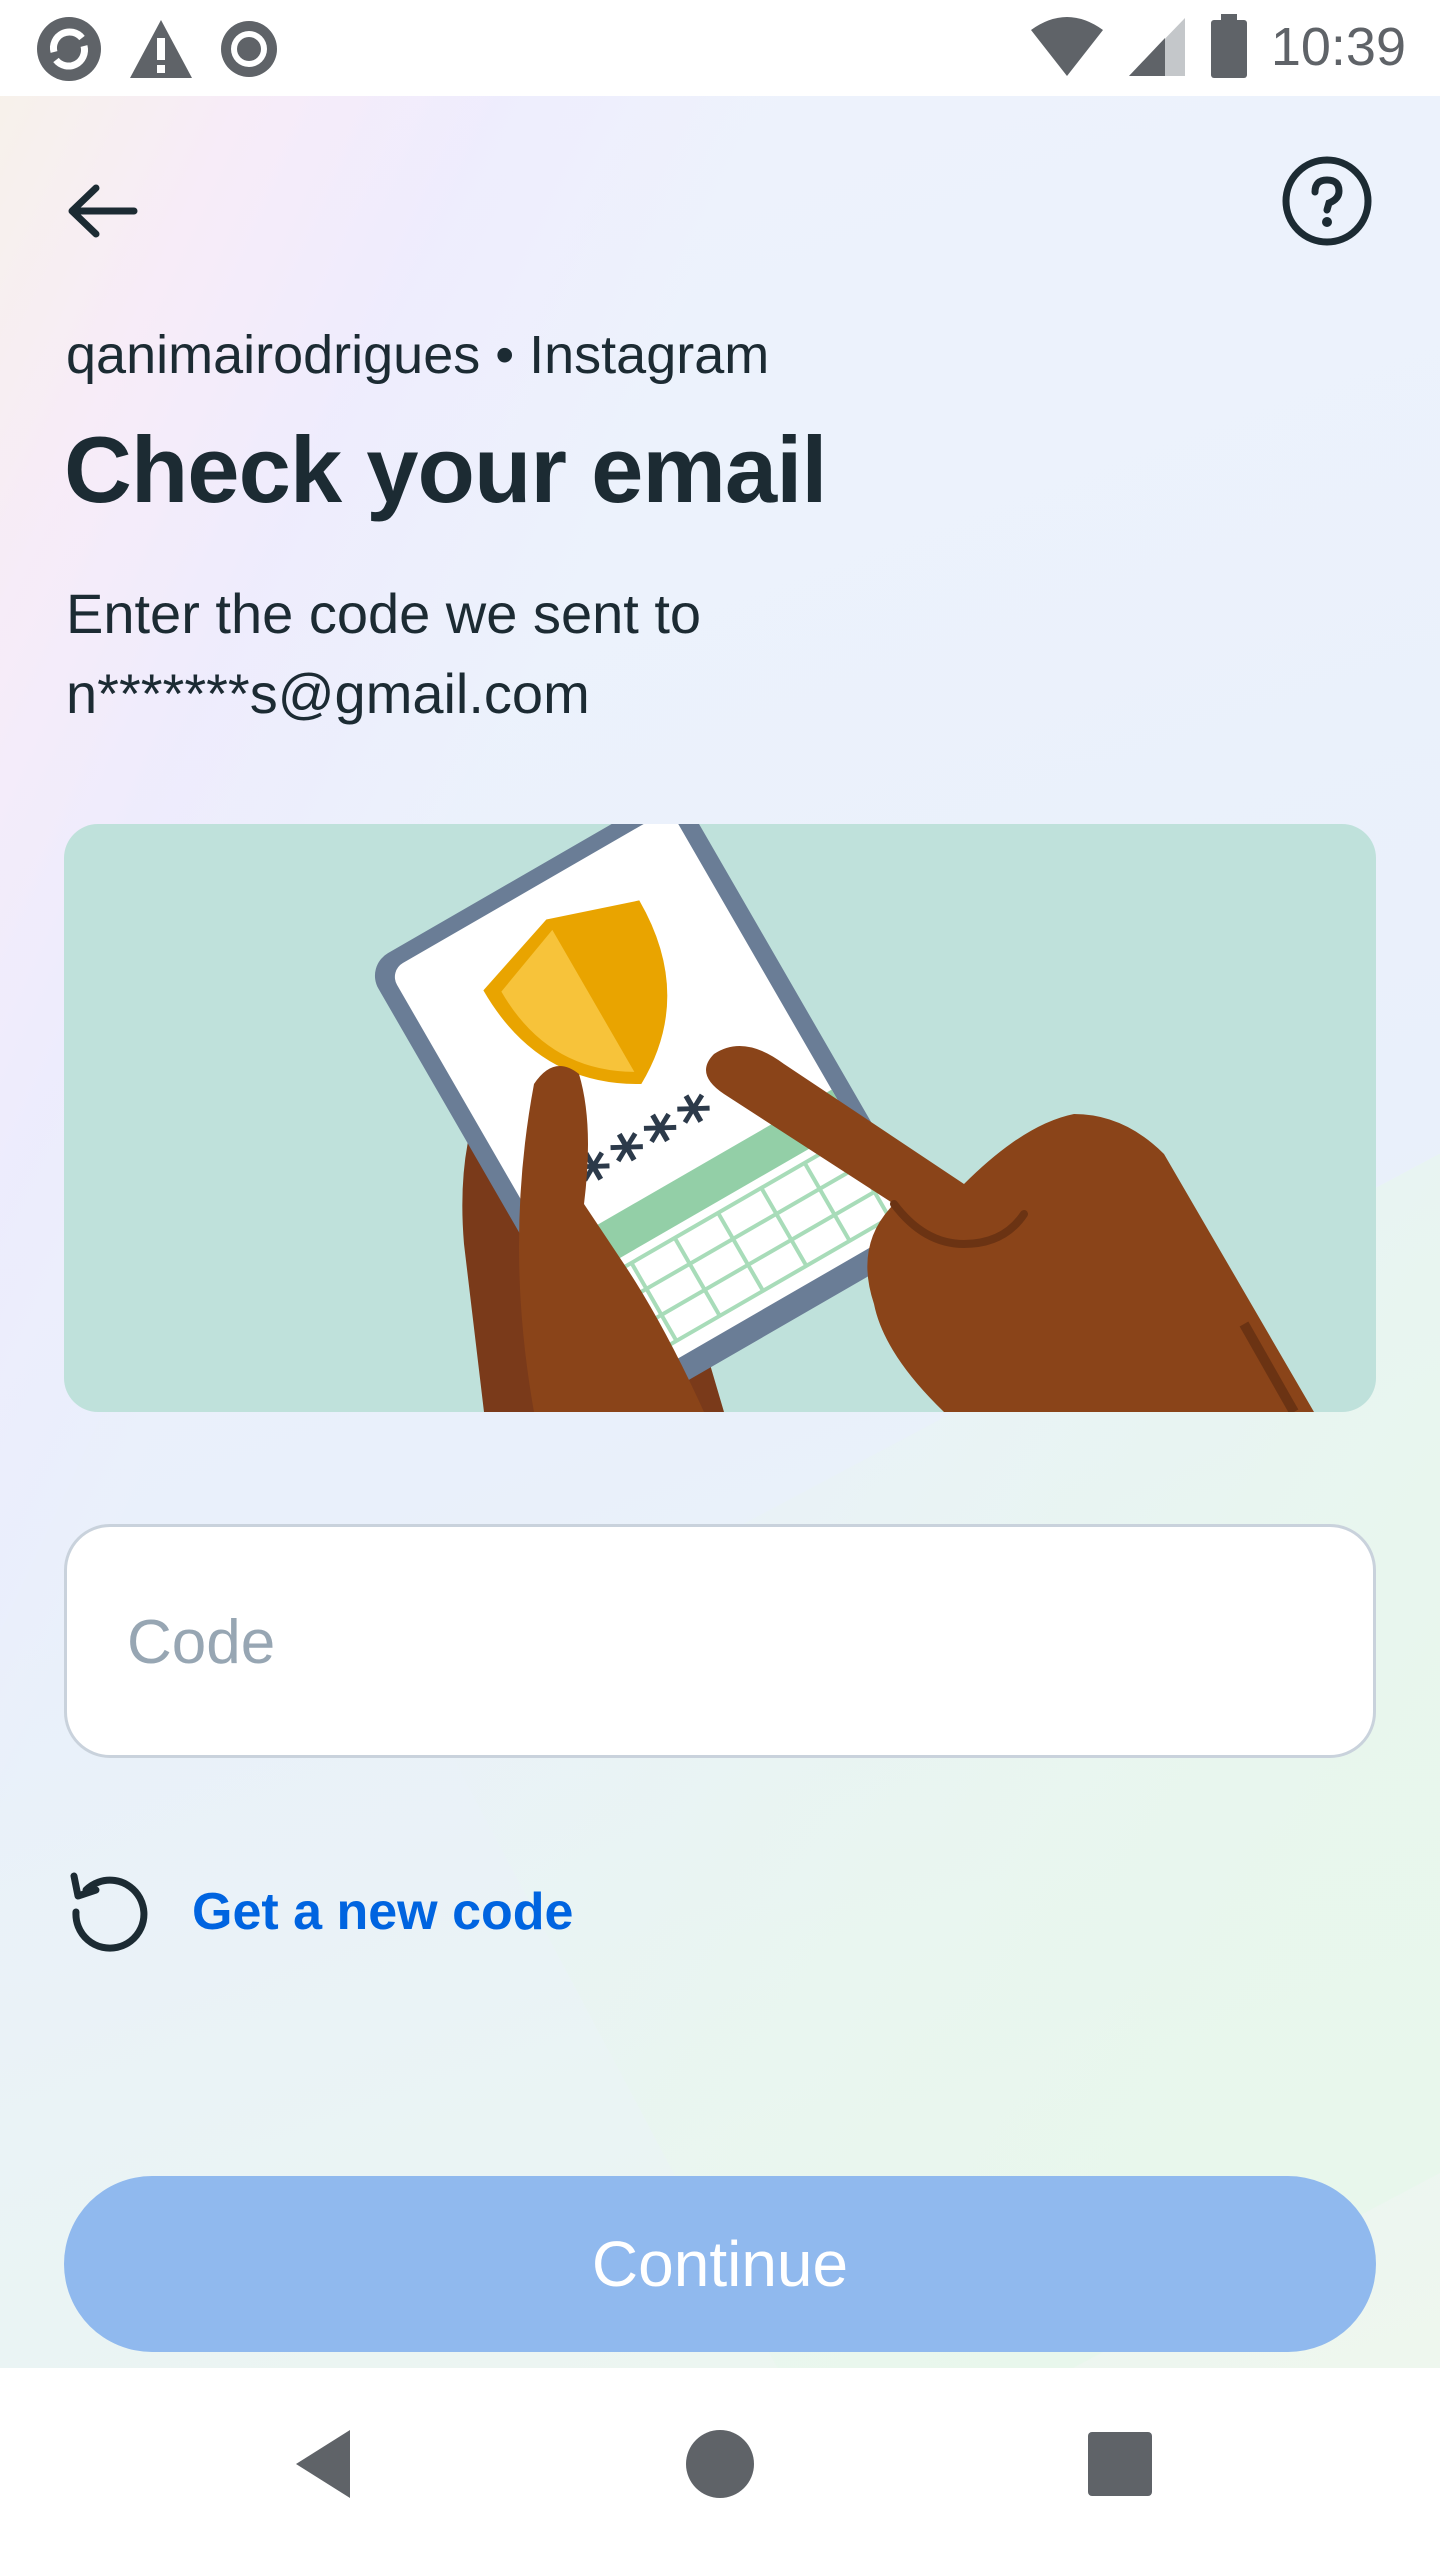 The image size is (1440, 2560). Describe the element at coordinates (1066, 46) in the screenshot. I see `wifi-icon` at that location.